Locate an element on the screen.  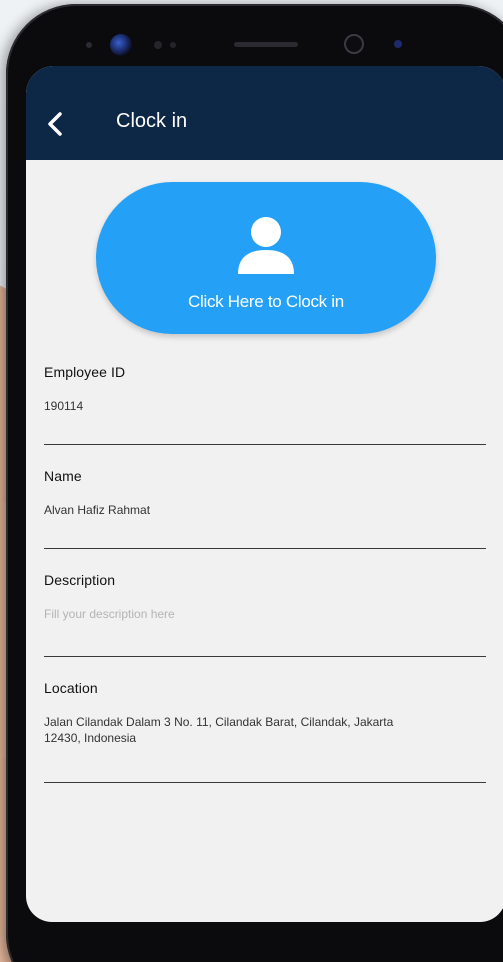
description-underline is located at coordinates (265, 656).